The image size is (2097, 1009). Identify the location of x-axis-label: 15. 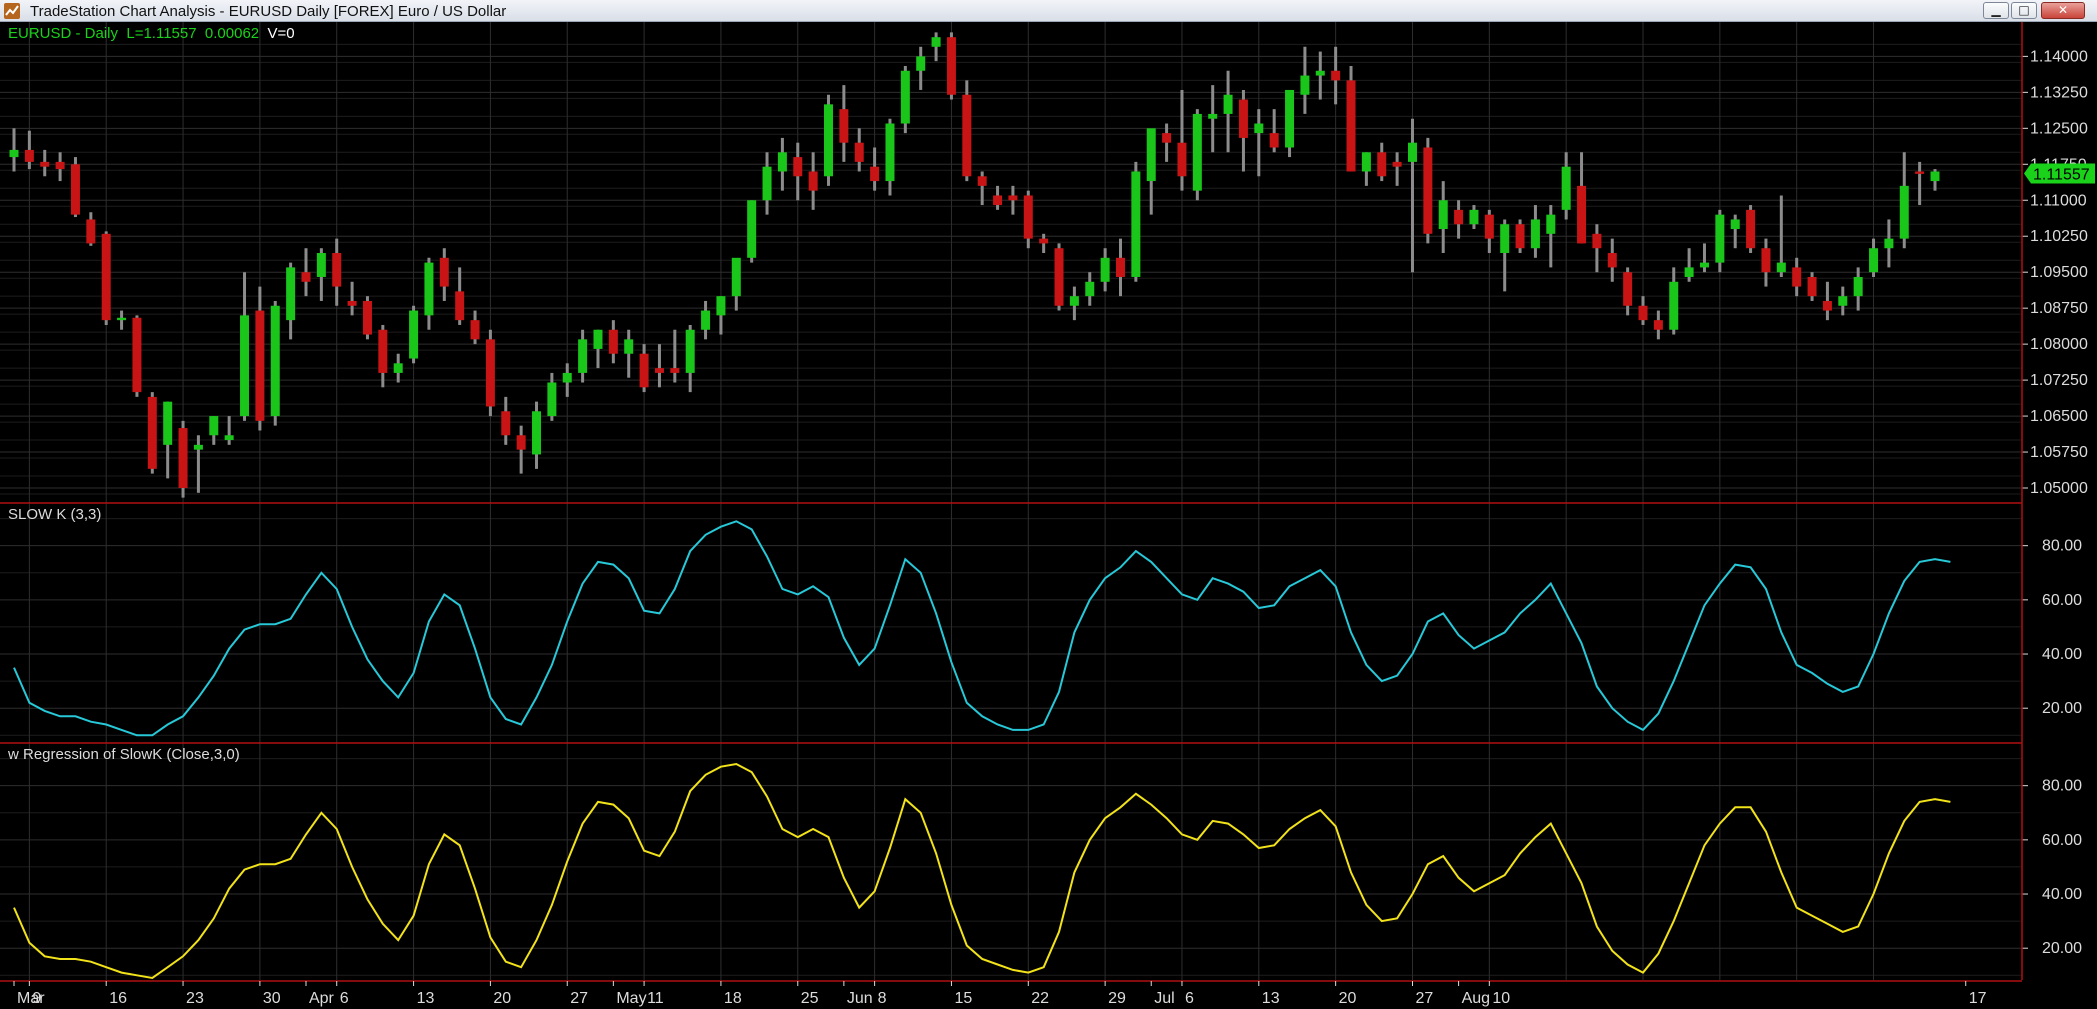
(963, 998).